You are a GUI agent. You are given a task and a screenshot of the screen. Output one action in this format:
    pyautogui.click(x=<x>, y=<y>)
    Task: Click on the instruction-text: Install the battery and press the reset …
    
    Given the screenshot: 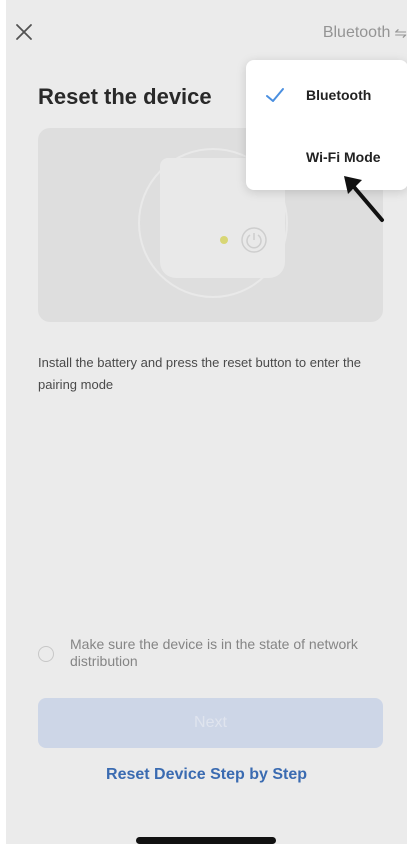 What is the action you would take?
    pyautogui.click(x=200, y=373)
    